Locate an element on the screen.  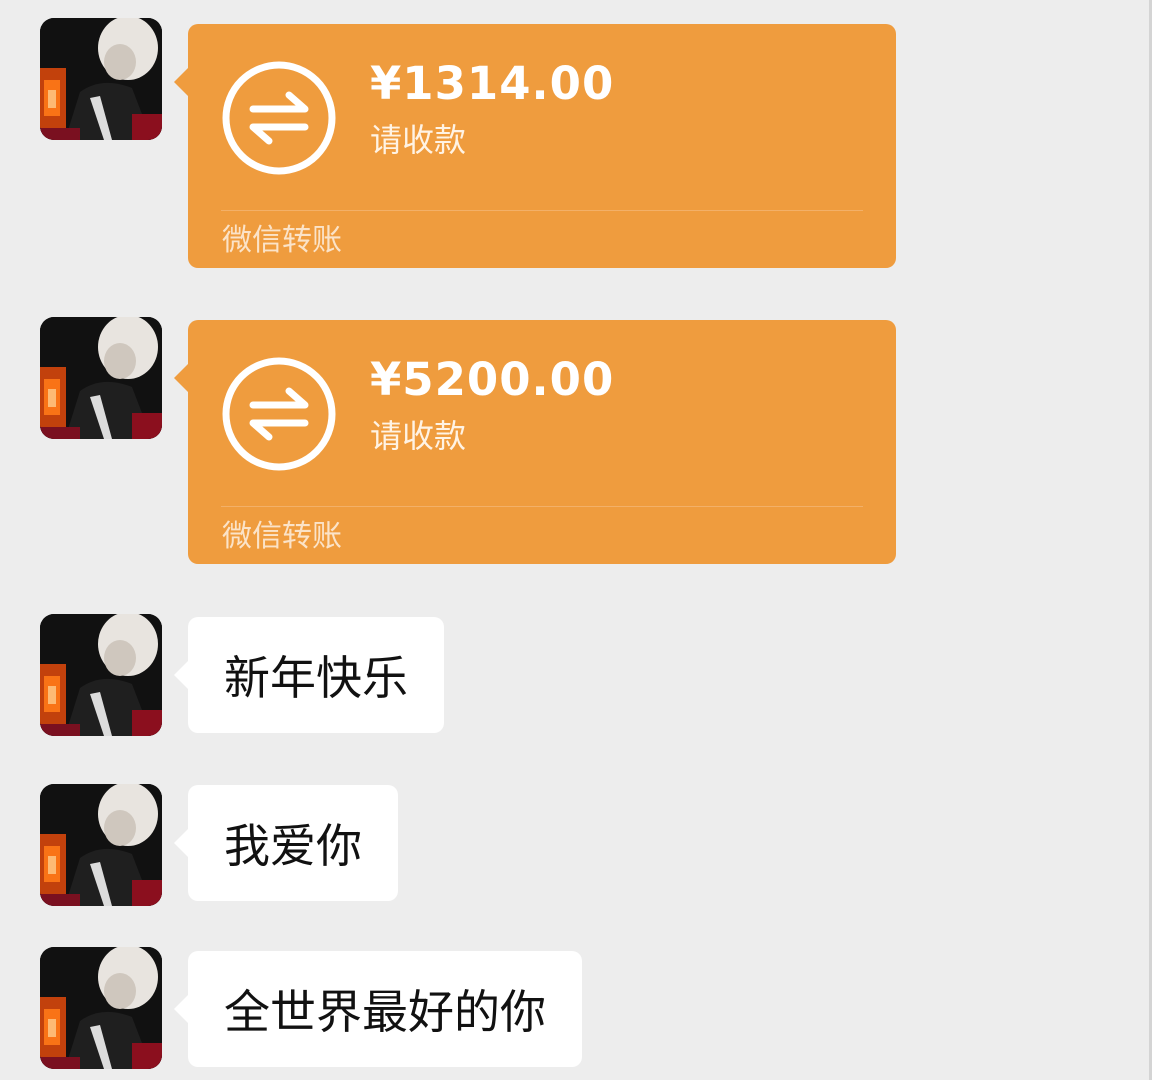
transfer-bubble: ¥1314.00 请收款 微信转账 is located at coordinates (535, 146).